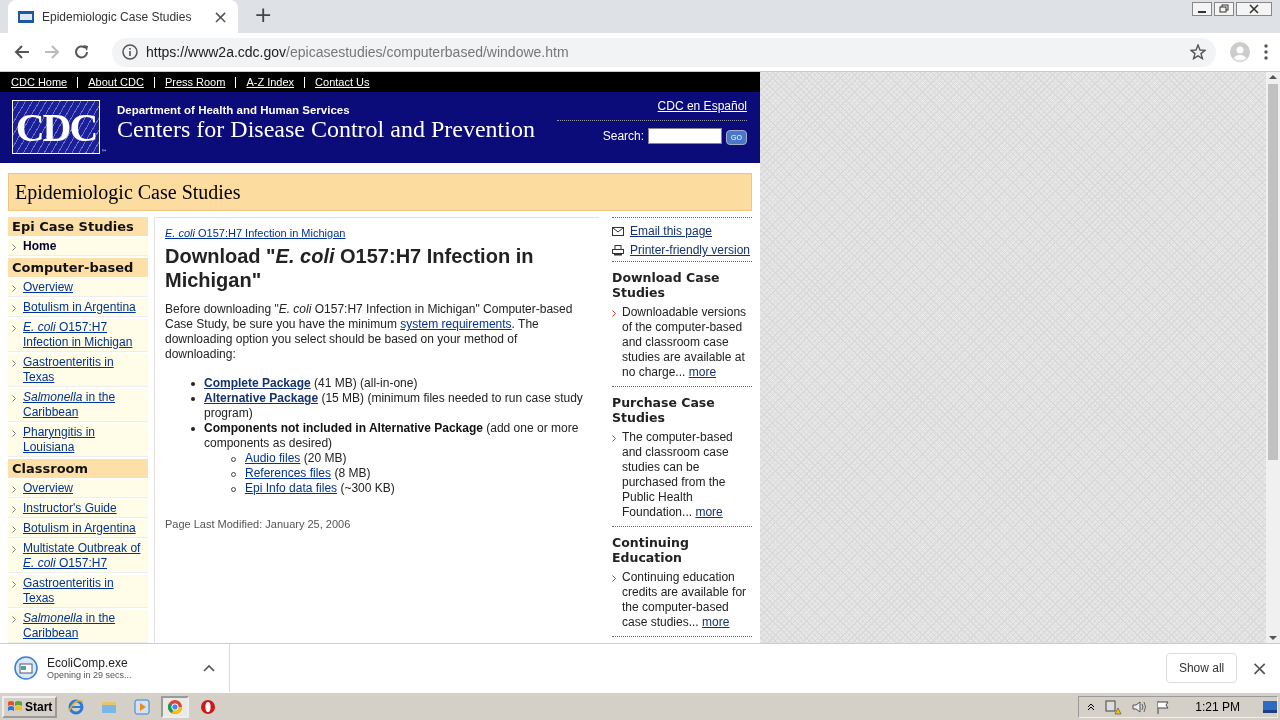  What do you see at coordinates (234, 110) in the screenshot?
I see `department-name: Department of Health and Human Services` at bounding box center [234, 110].